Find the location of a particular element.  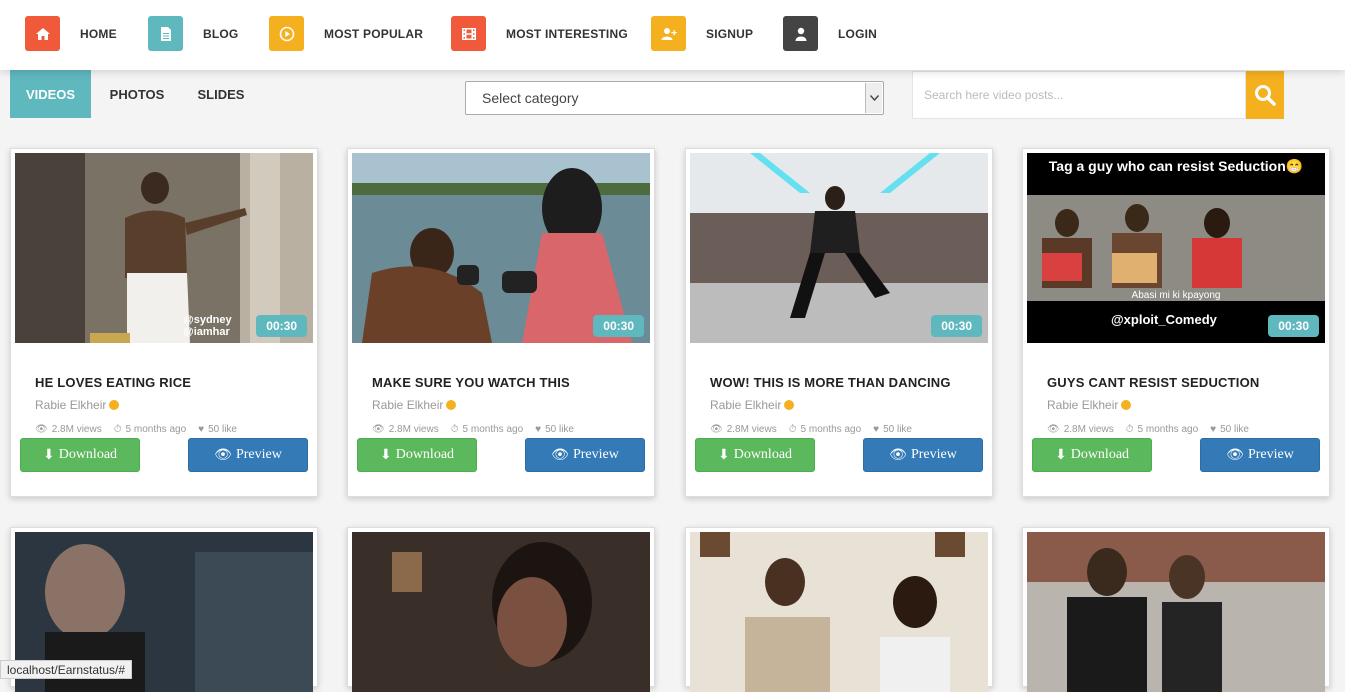

category-select: Select category is located at coordinates (674, 98).